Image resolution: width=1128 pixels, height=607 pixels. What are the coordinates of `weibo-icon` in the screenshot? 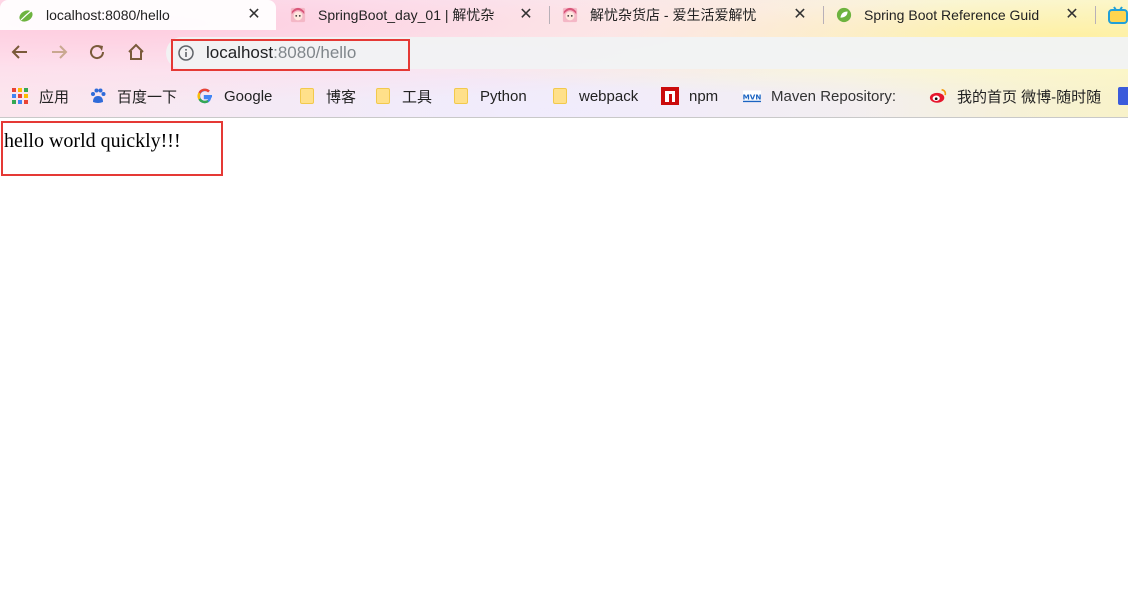 It's located at (938, 96).